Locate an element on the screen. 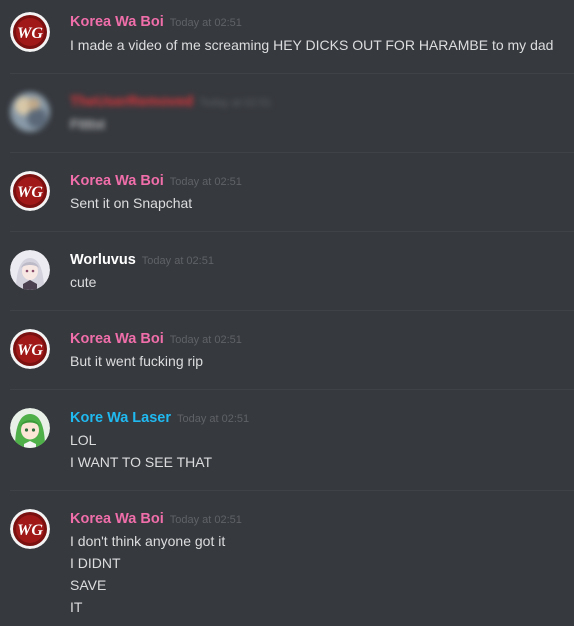 The image size is (574, 626). username: Kore Wa Laser is located at coordinates (120, 418).